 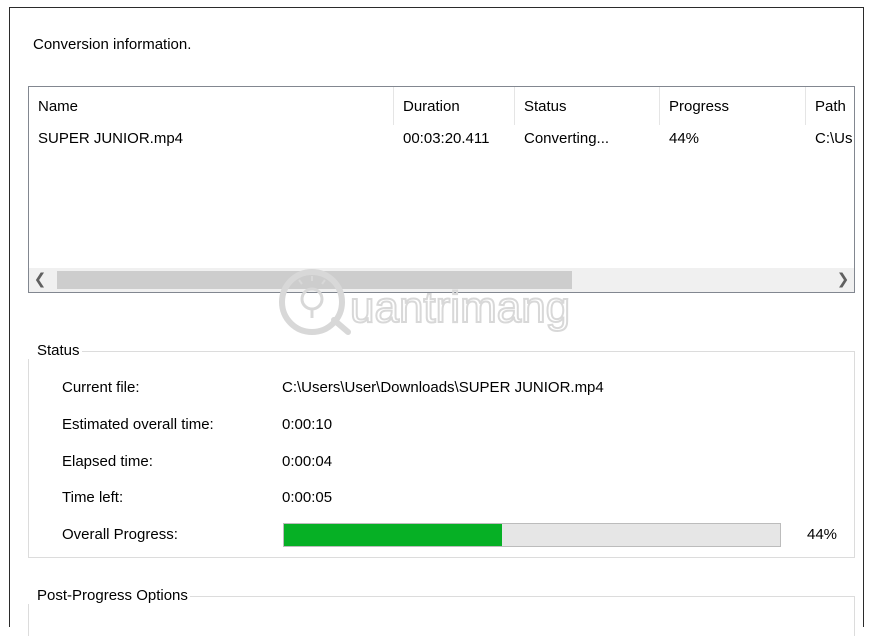 What do you see at coordinates (684, 138) in the screenshot?
I see `row-progress: 44%` at bounding box center [684, 138].